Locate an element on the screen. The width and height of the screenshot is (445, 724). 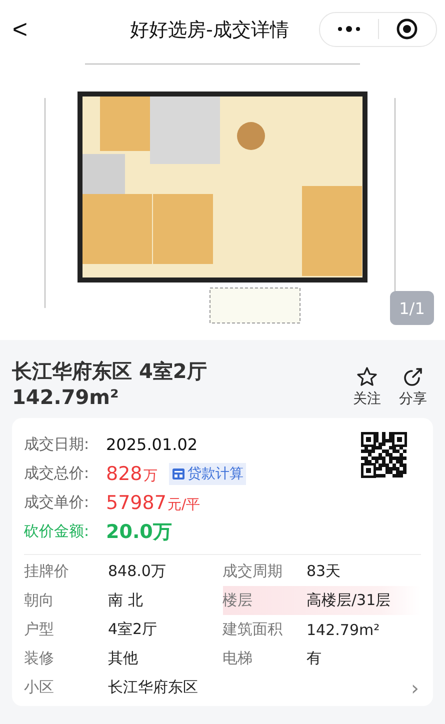
detail-value: 83天 is located at coordinates (323, 571).